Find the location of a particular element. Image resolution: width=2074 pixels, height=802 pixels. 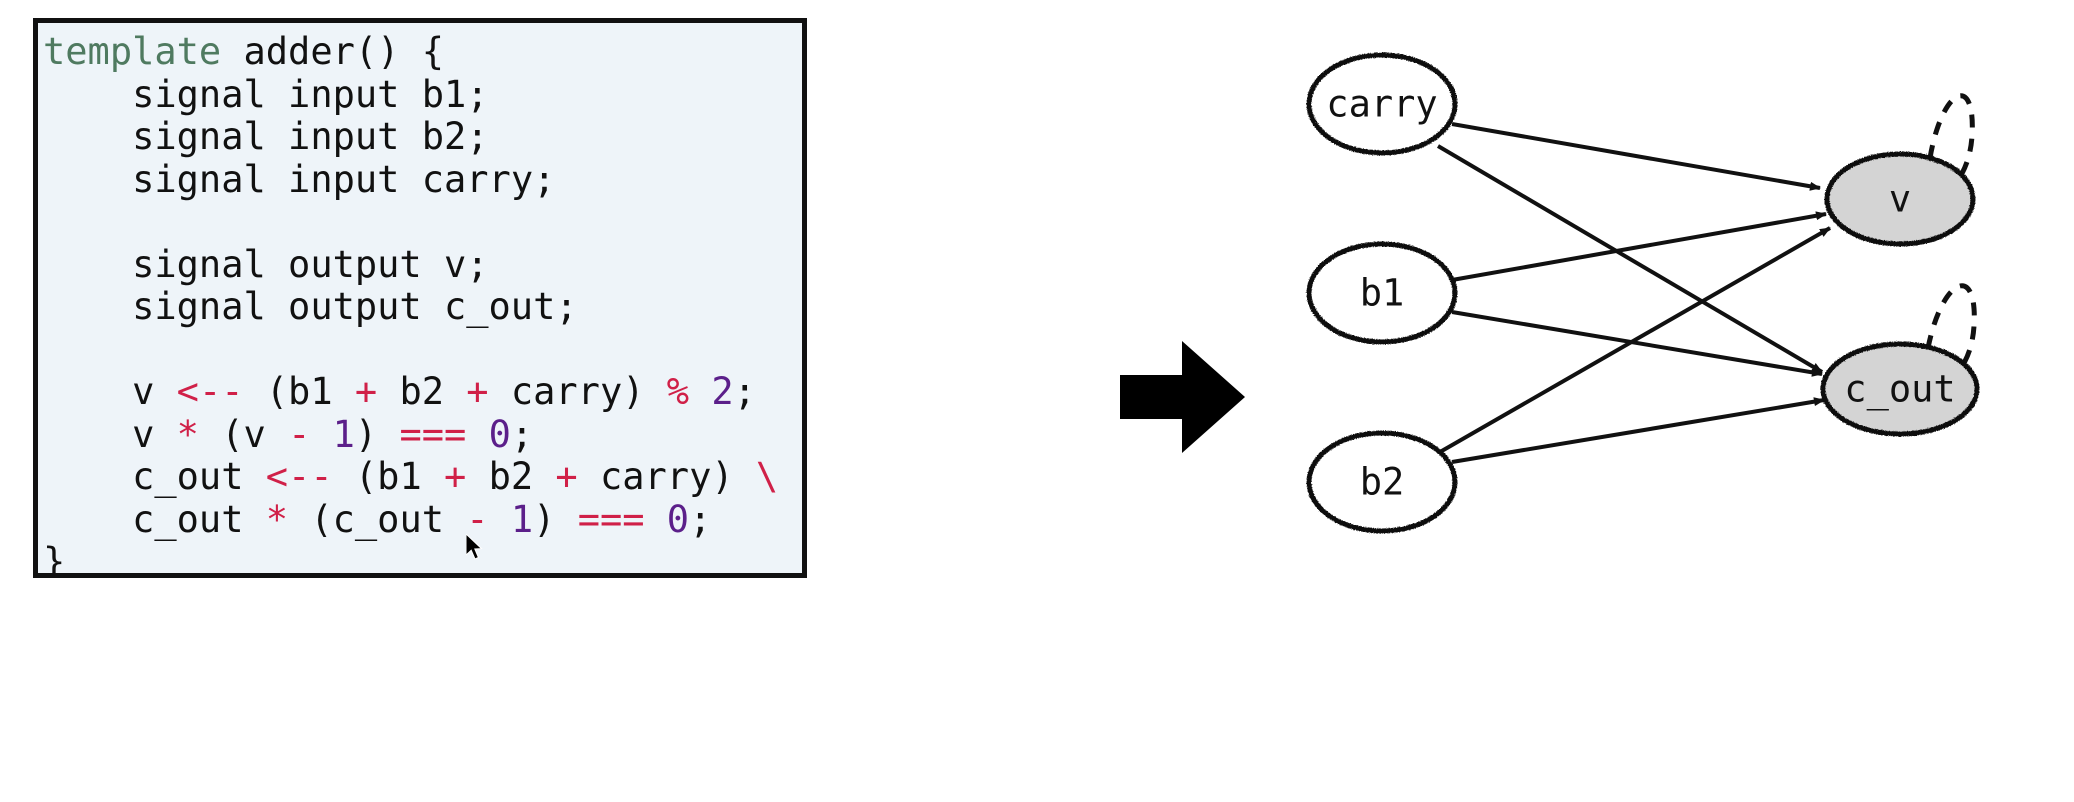

graph-node-label-b2: b2 is located at coordinates (1382, 482).